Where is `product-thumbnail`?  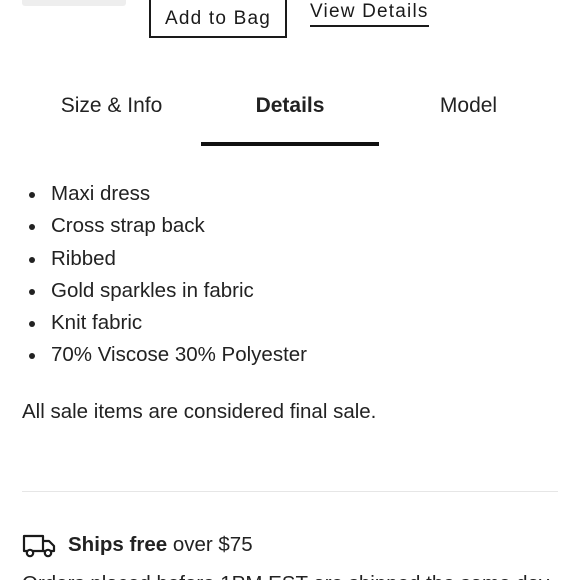
product-thumbnail is located at coordinates (74, 3).